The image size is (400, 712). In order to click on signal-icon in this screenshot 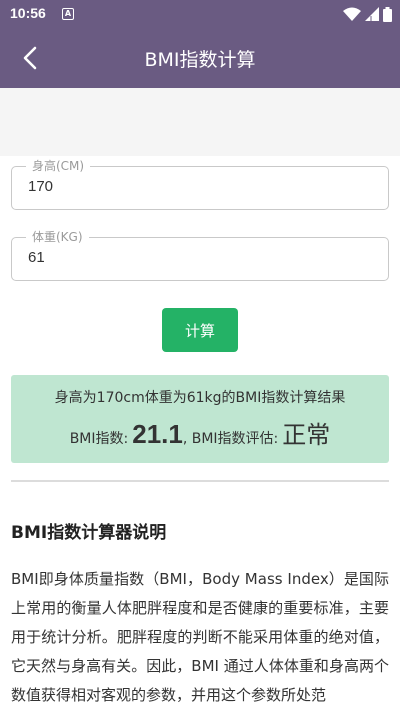, I will do `click(372, 14)`.